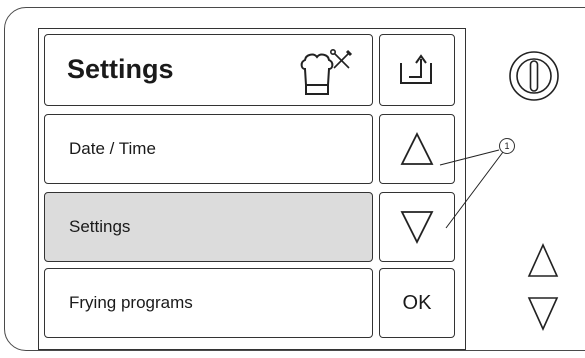 The image size is (585, 358). What do you see at coordinates (326, 72) in the screenshot?
I see `chef-hat-tools-icon` at bounding box center [326, 72].